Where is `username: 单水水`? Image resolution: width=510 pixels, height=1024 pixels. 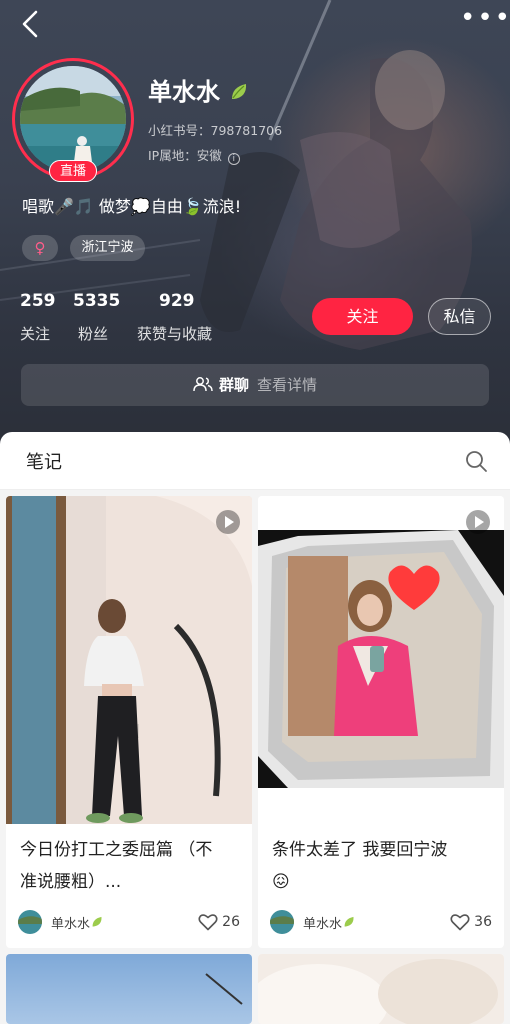
username: 单水水 is located at coordinates (199, 89).